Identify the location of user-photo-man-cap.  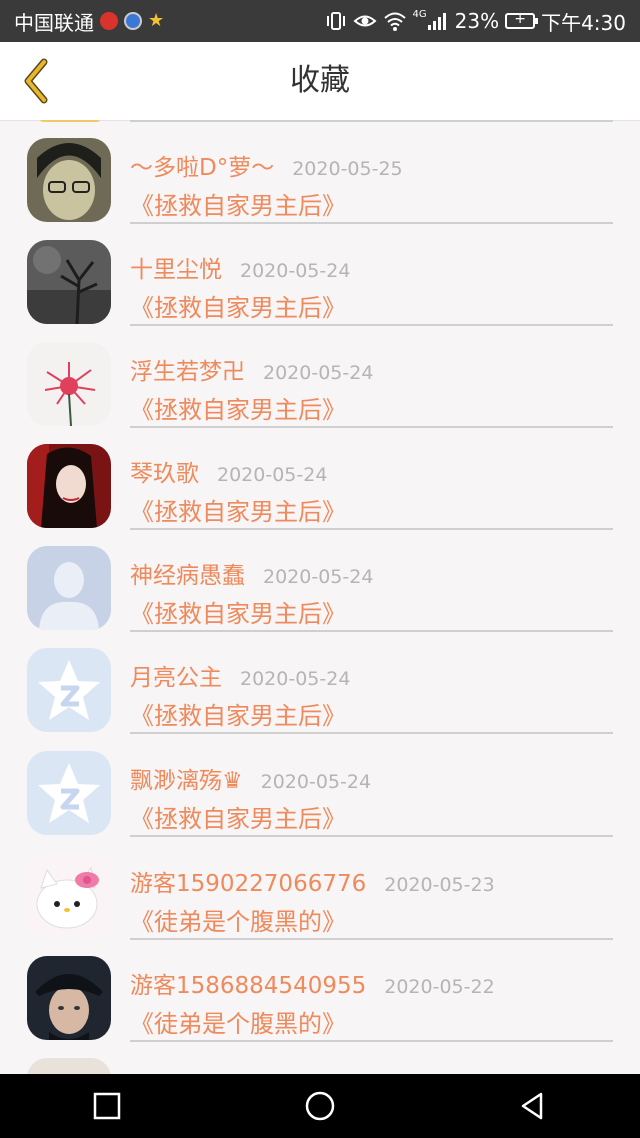
(69, 998).